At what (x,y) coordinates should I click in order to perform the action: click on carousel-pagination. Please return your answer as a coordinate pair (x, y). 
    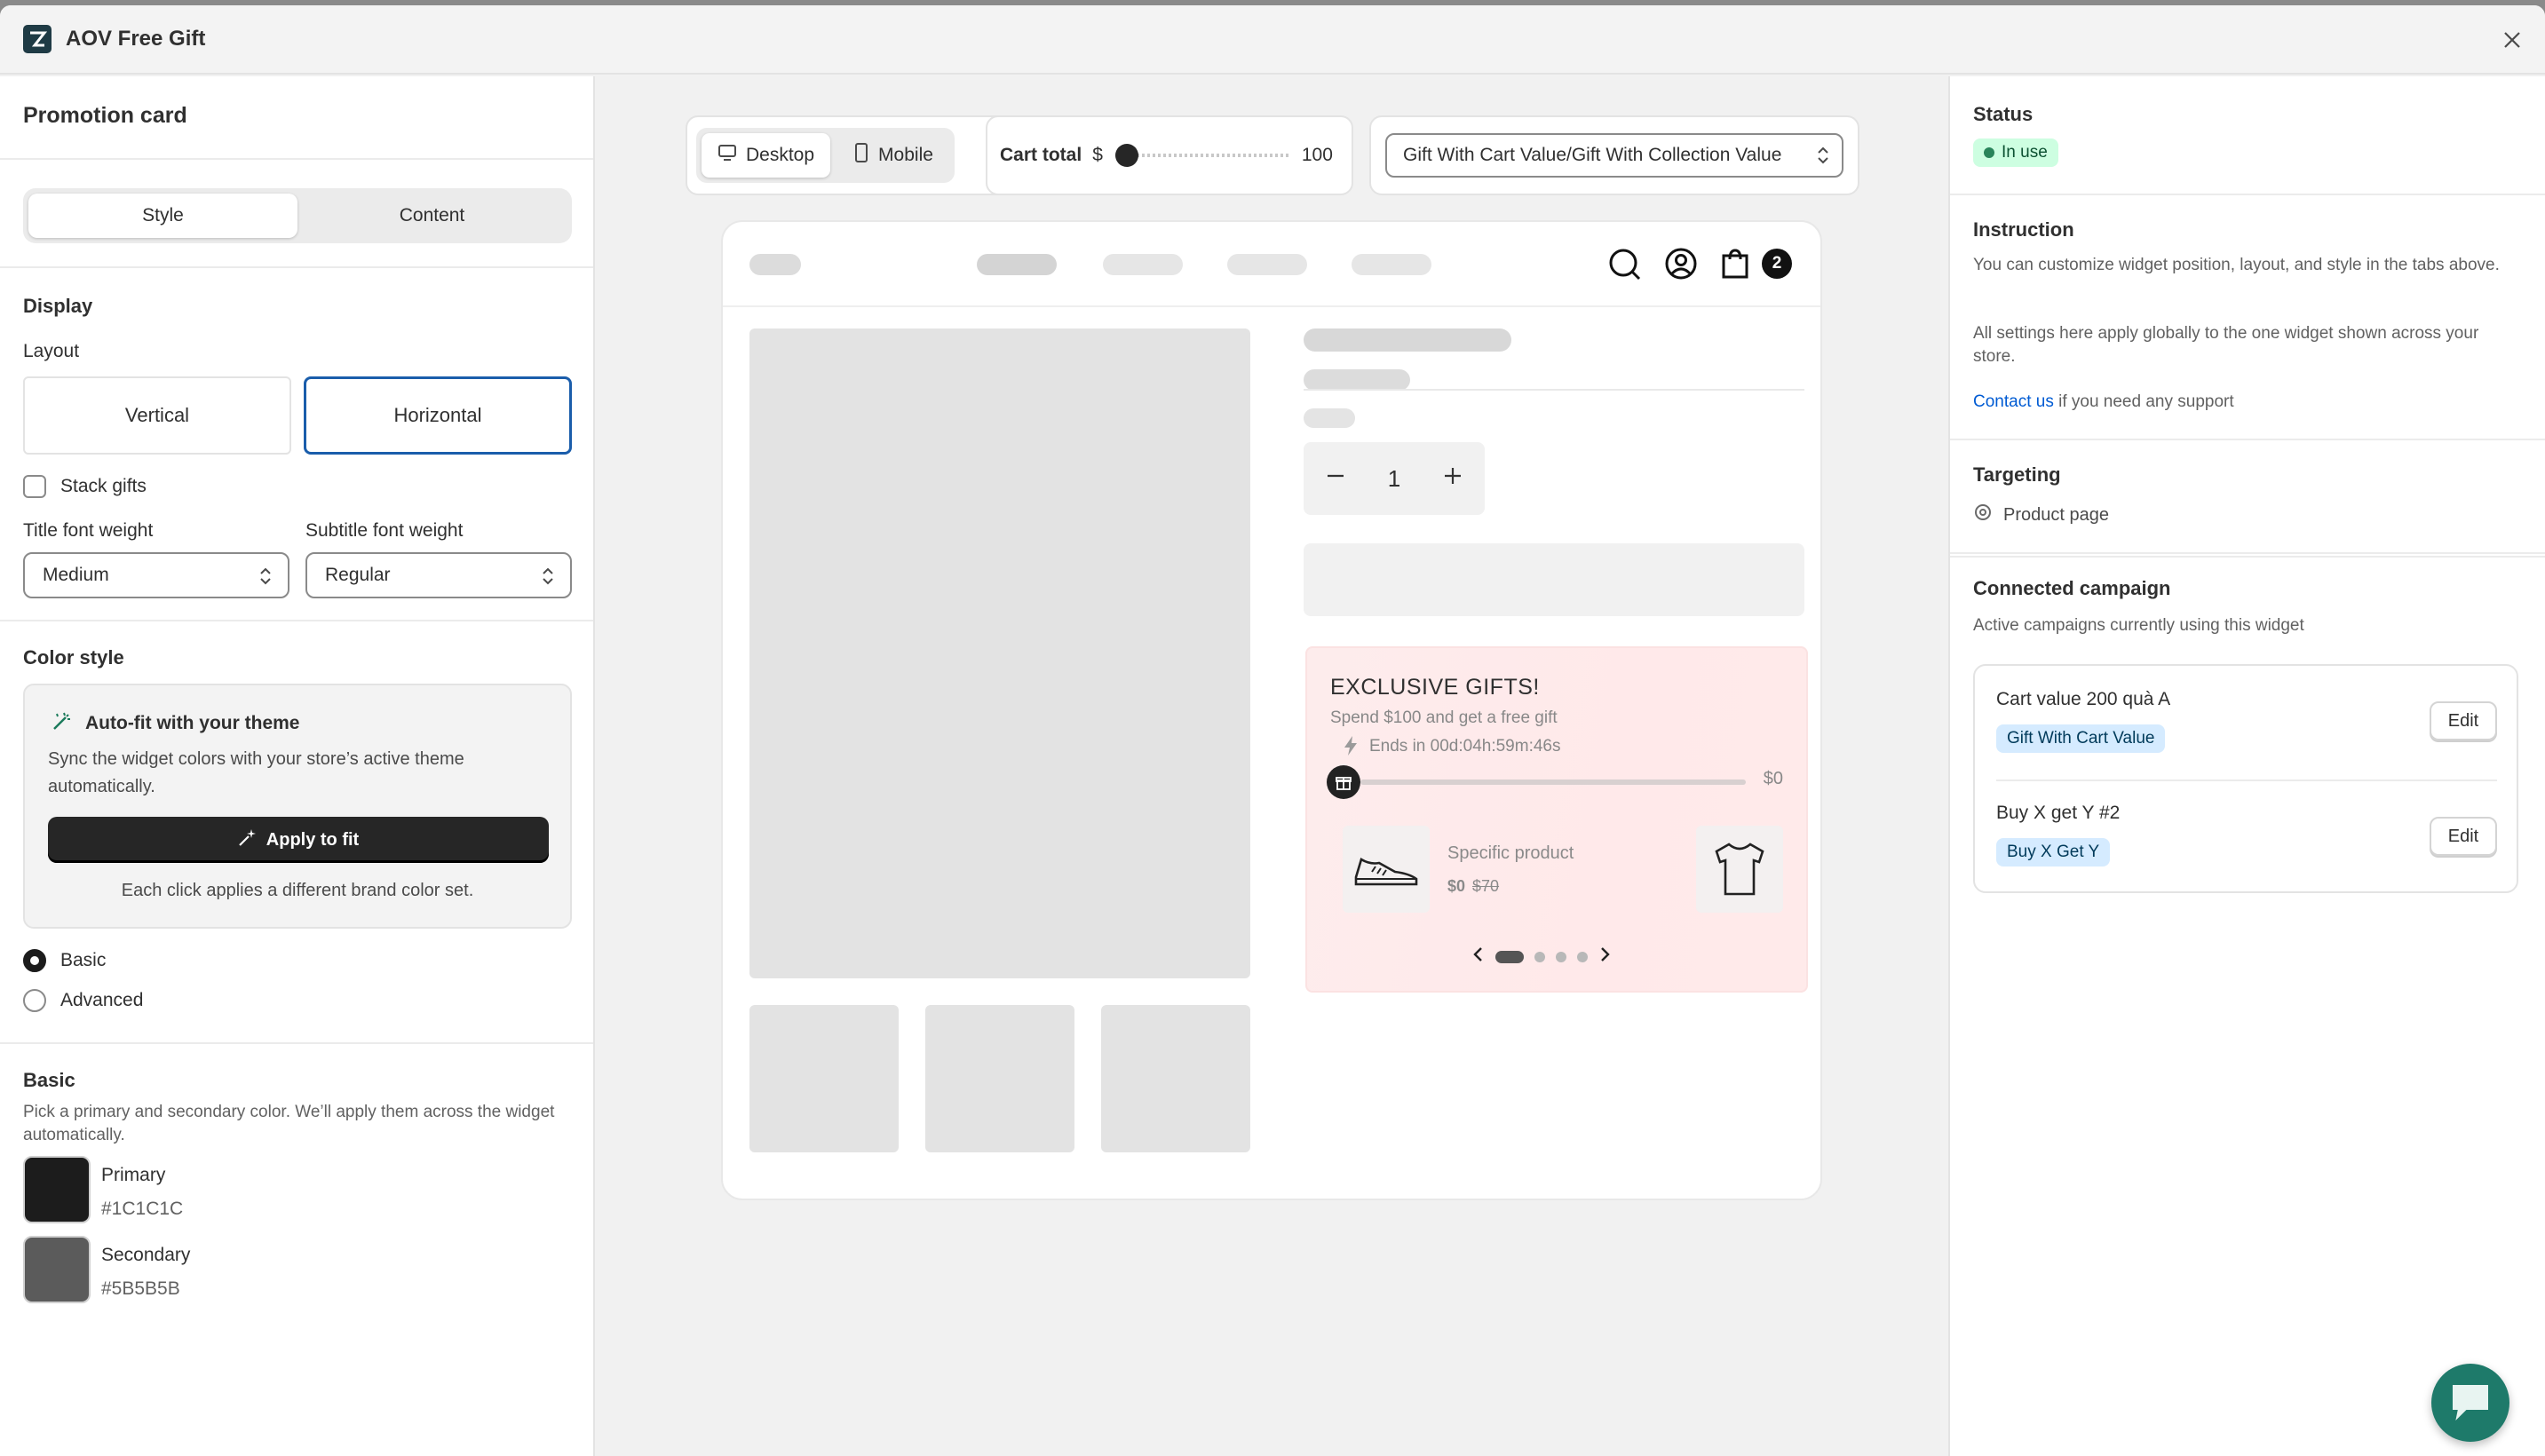
    Looking at the image, I should click on (1541, 956).